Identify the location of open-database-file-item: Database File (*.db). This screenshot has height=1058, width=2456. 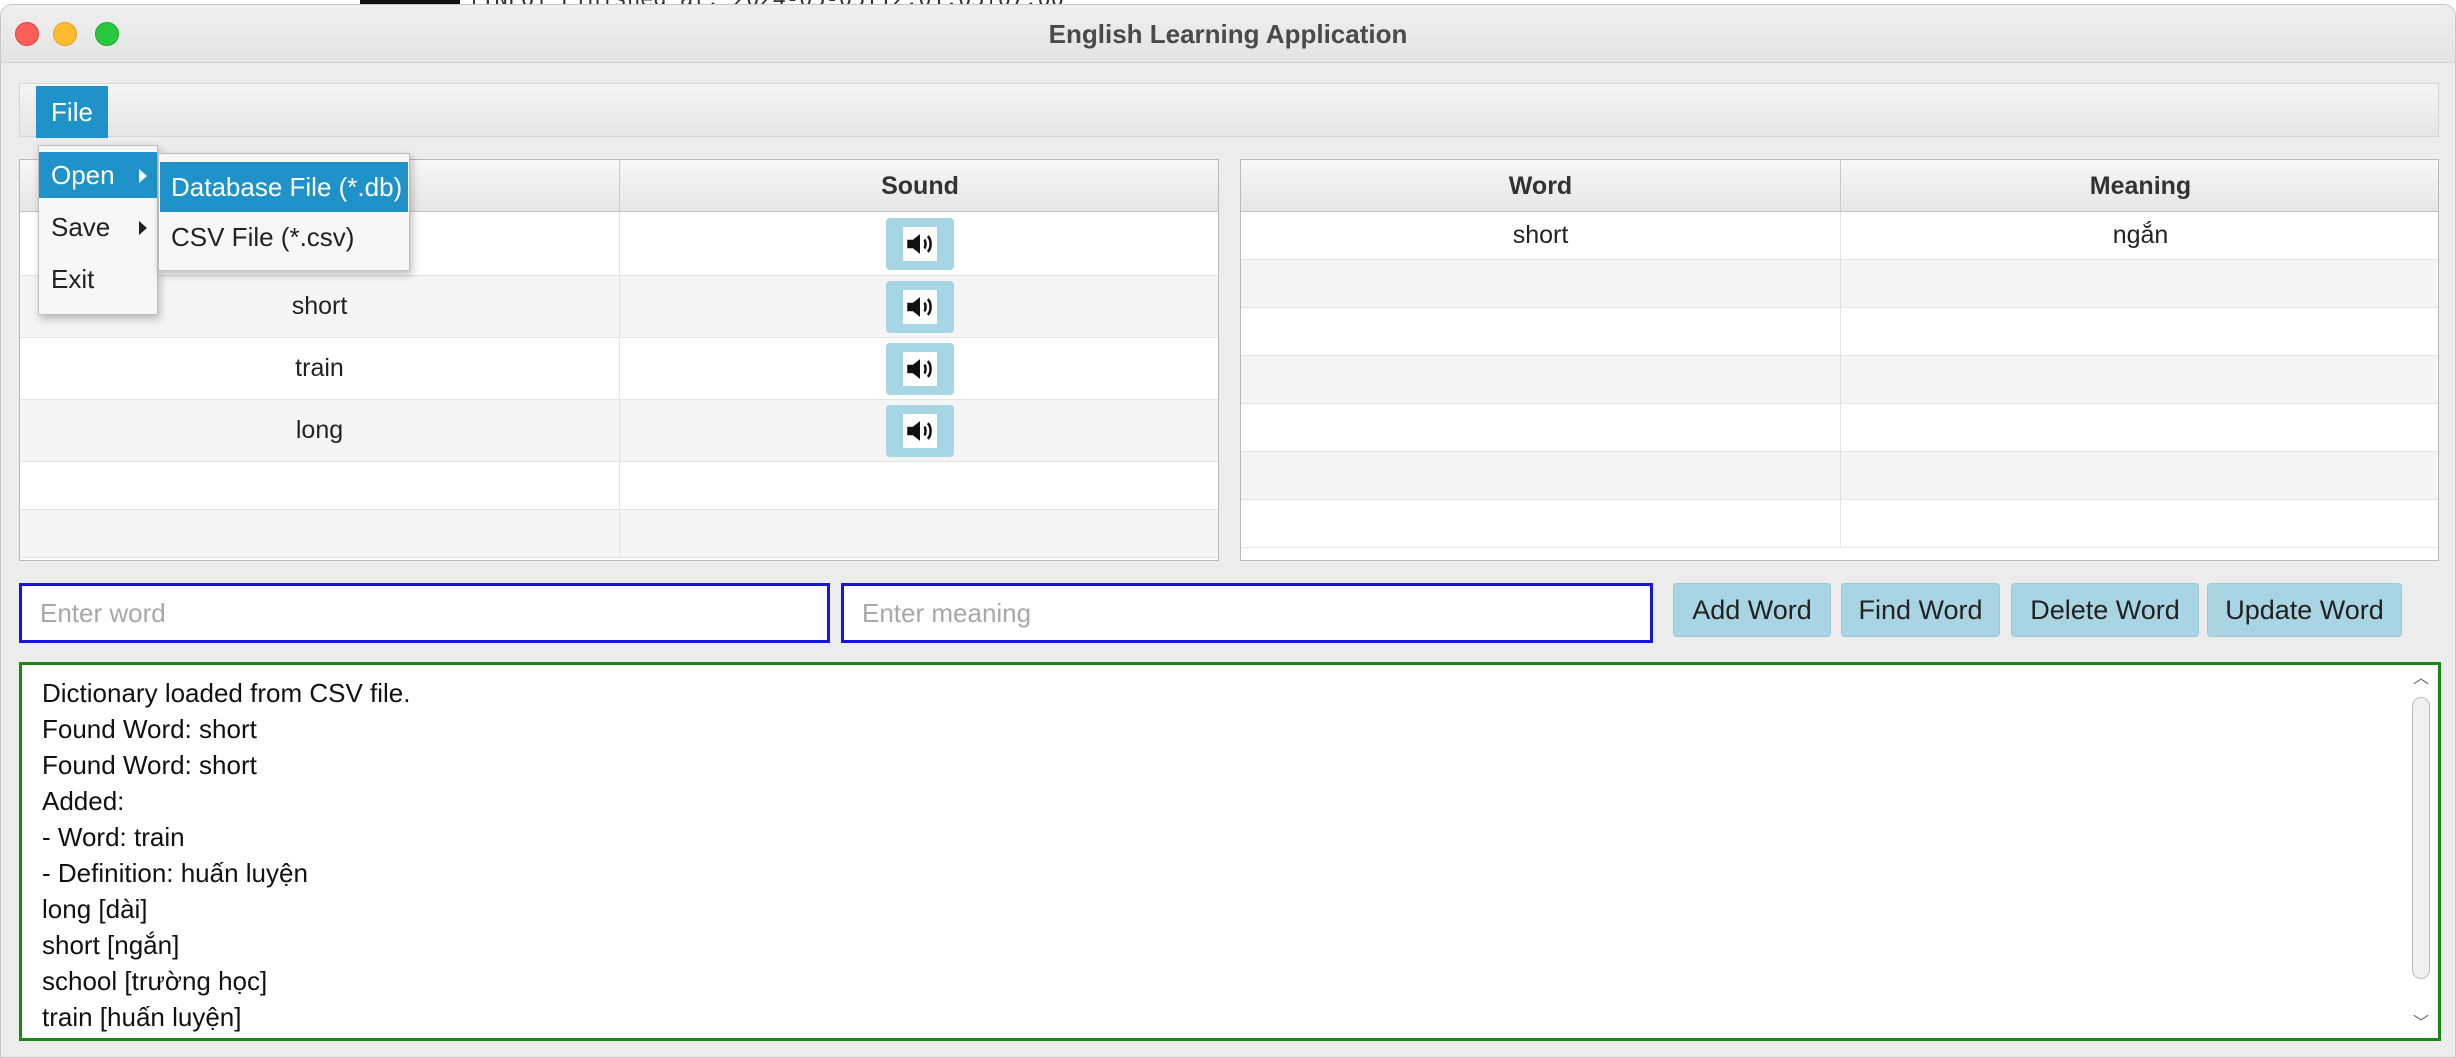
(284, 187).